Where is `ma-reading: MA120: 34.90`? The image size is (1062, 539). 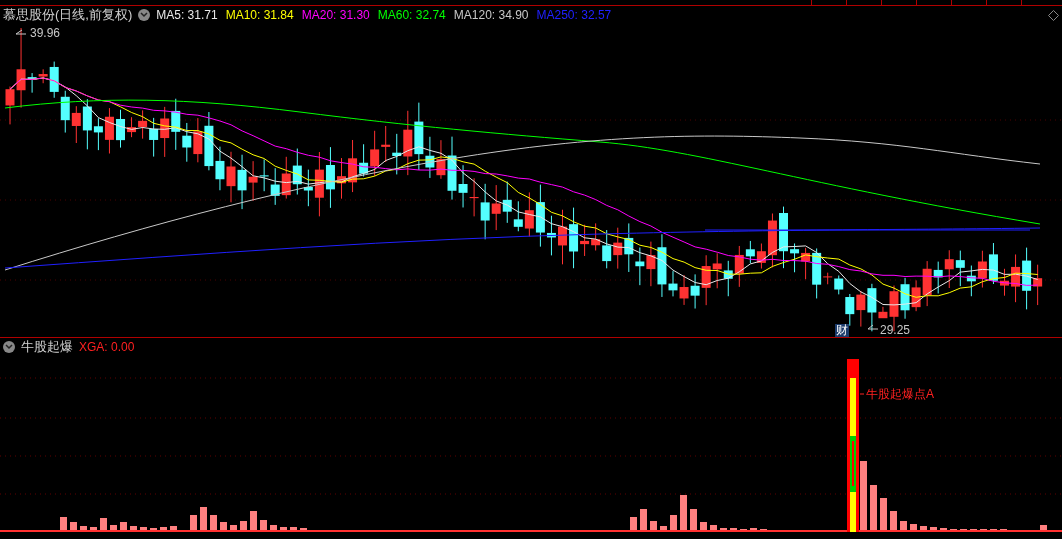
ma-reading: MA120: 34.90 is located at coordinates (491, 15).